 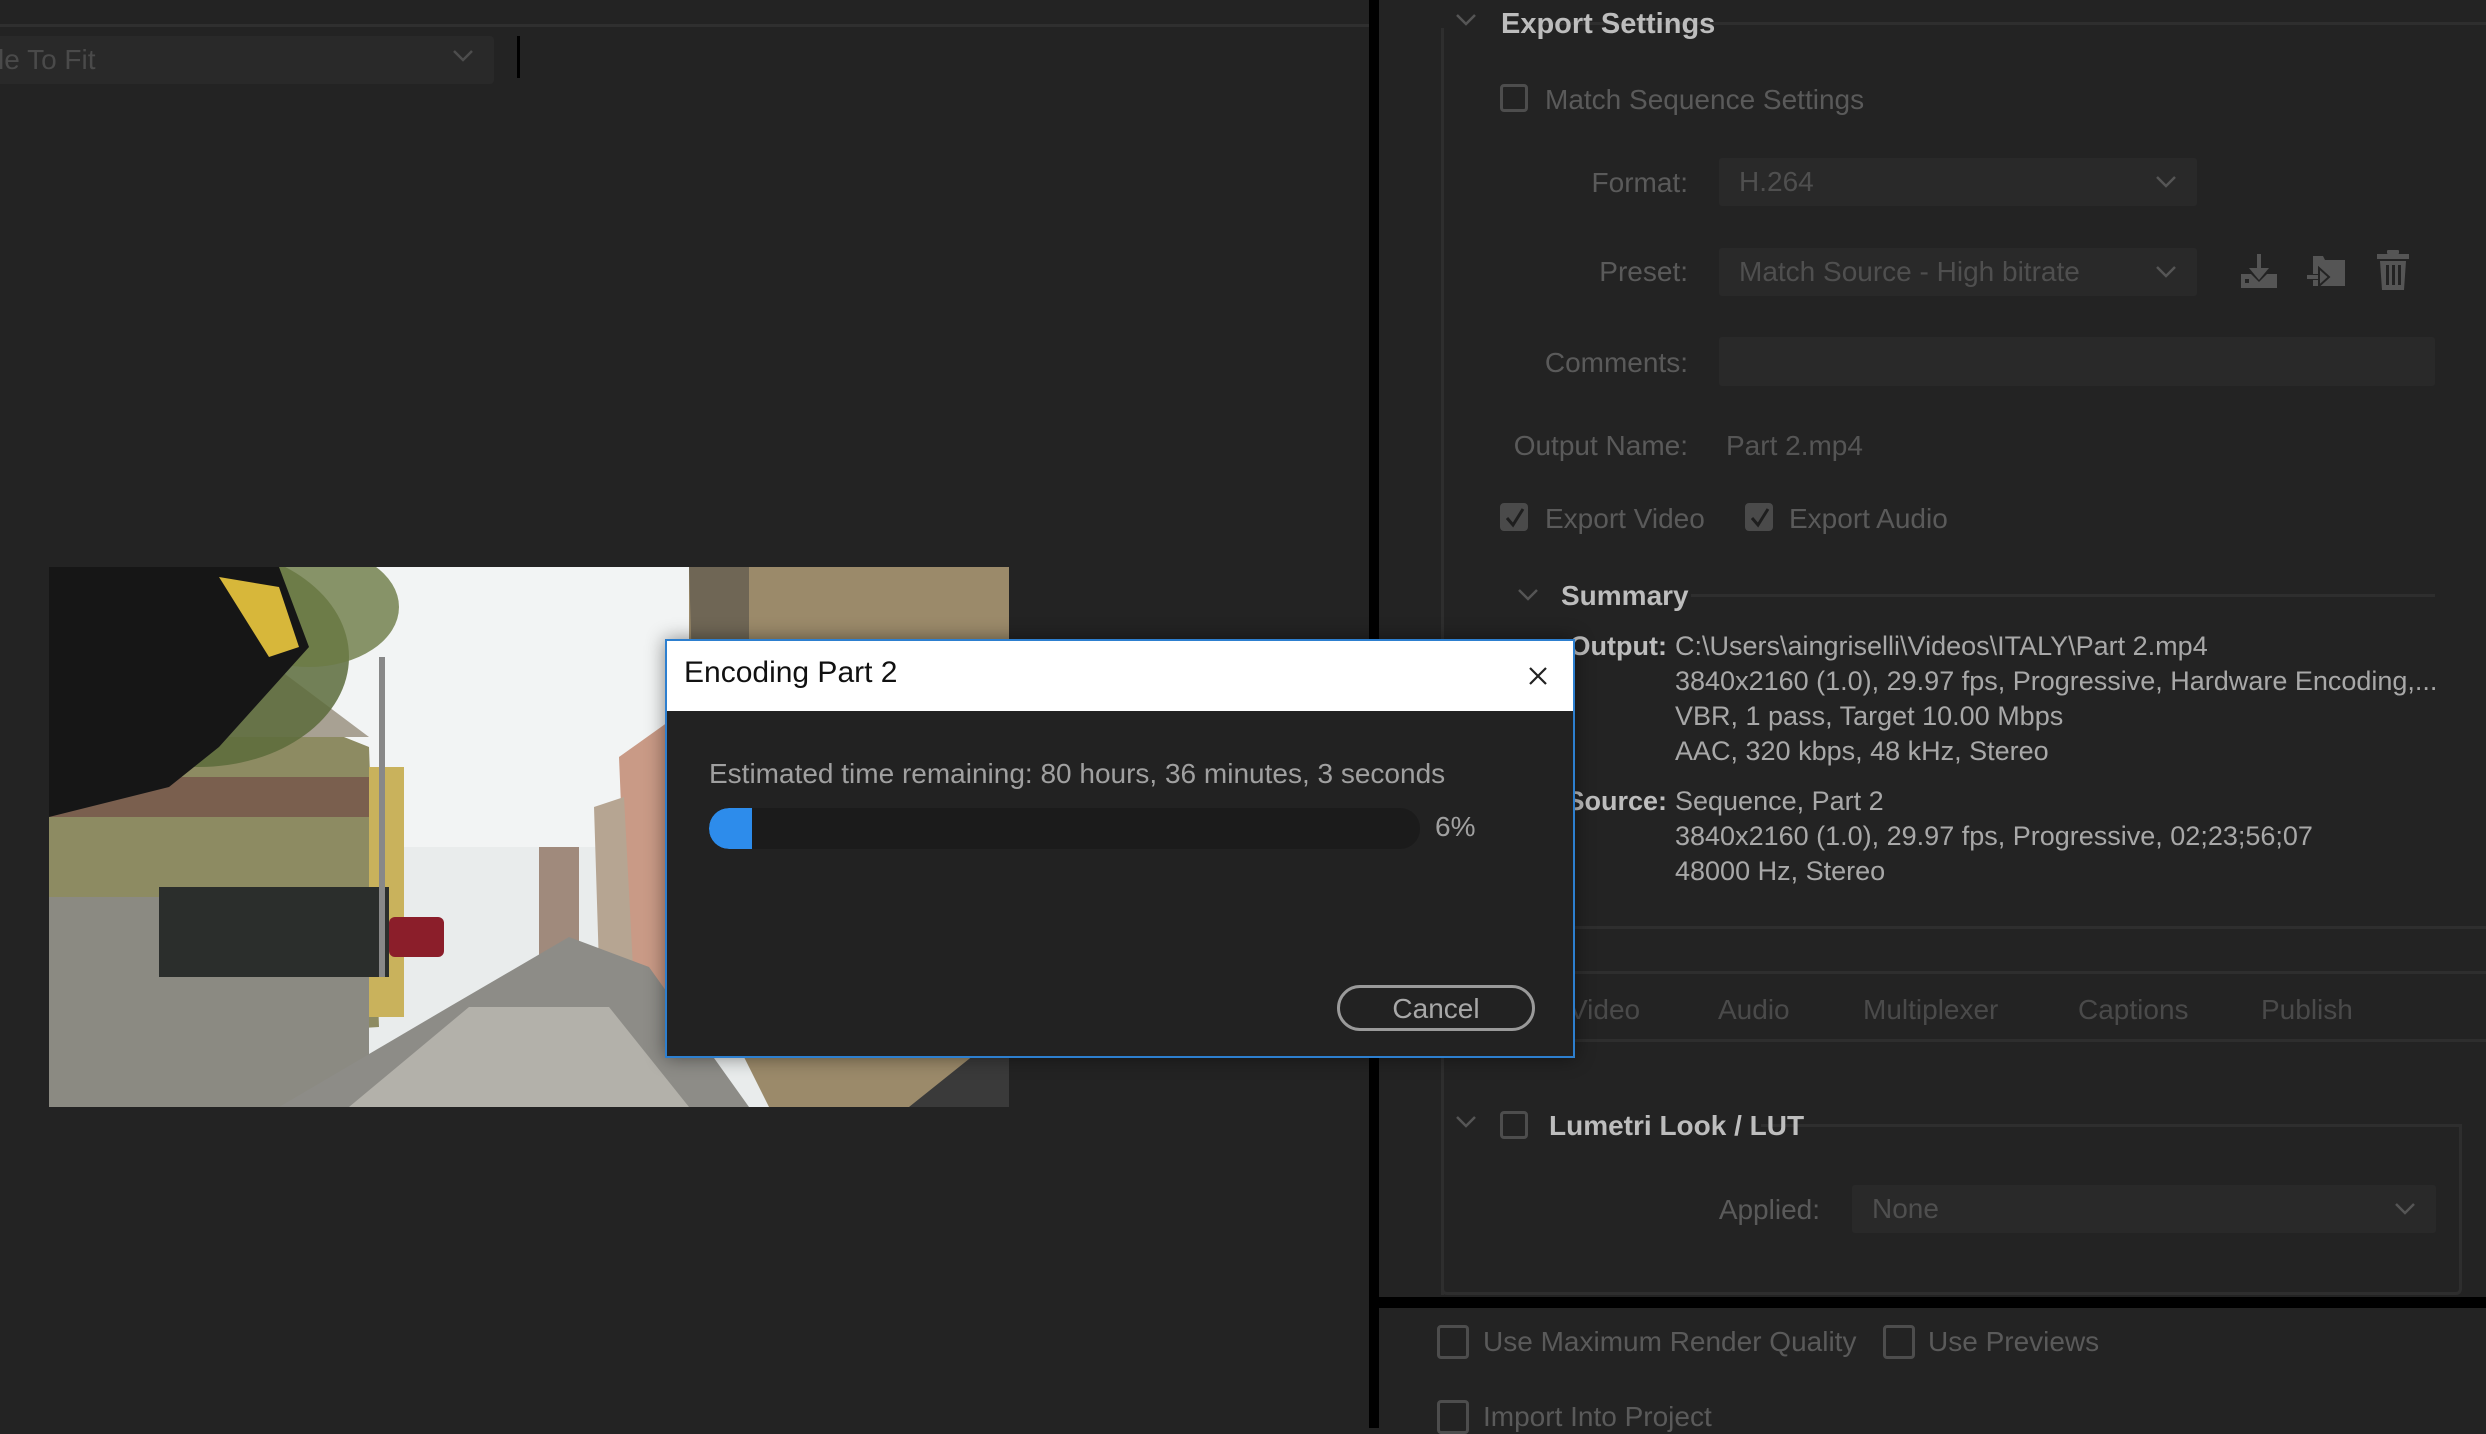 What do you see at coordinates (1909, 271) in the screenshot?
I see `preset-value: Match Source - High bitrate` at bounding box center [1909, 271].